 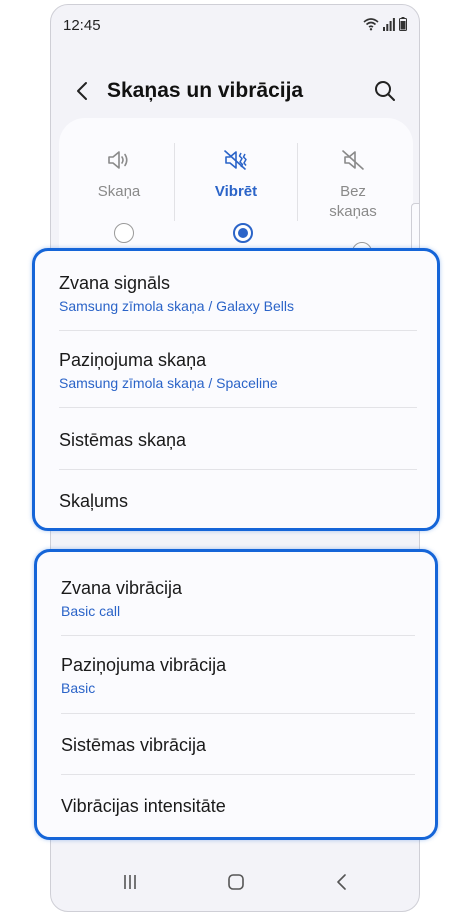 What do you see at coordinates (403, 24) in the screenshot?
I see `battery-icon` at bounding box center [403, 24].